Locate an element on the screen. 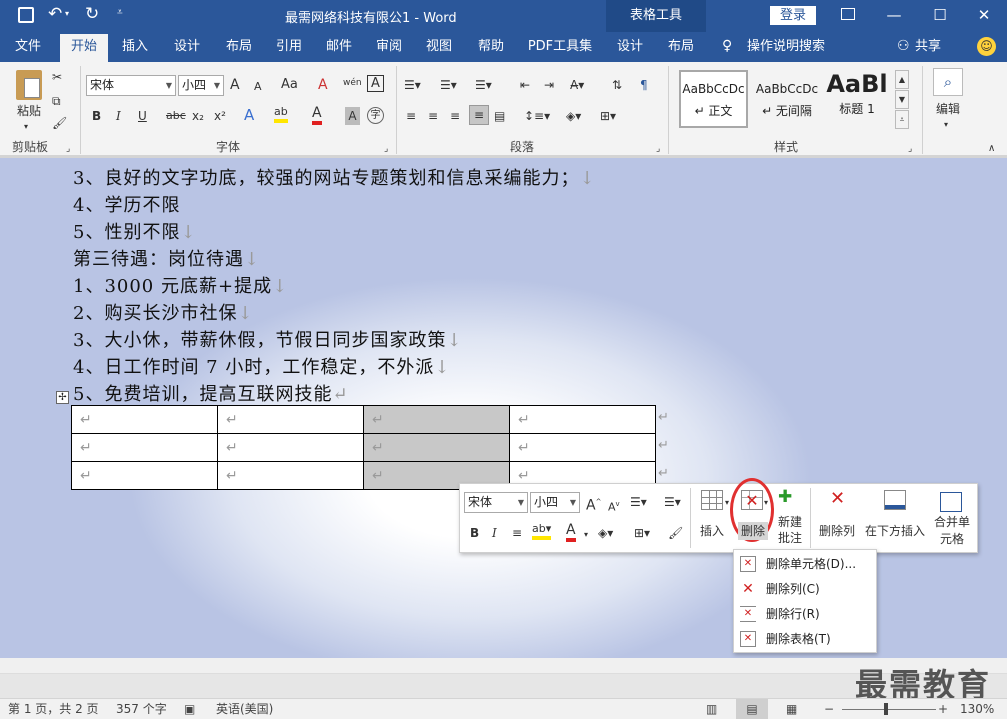 The height and width of the screenshot is (719, 1007). mini-insert-dropdown-icon: ▾ is located at coordinates (727, 503).